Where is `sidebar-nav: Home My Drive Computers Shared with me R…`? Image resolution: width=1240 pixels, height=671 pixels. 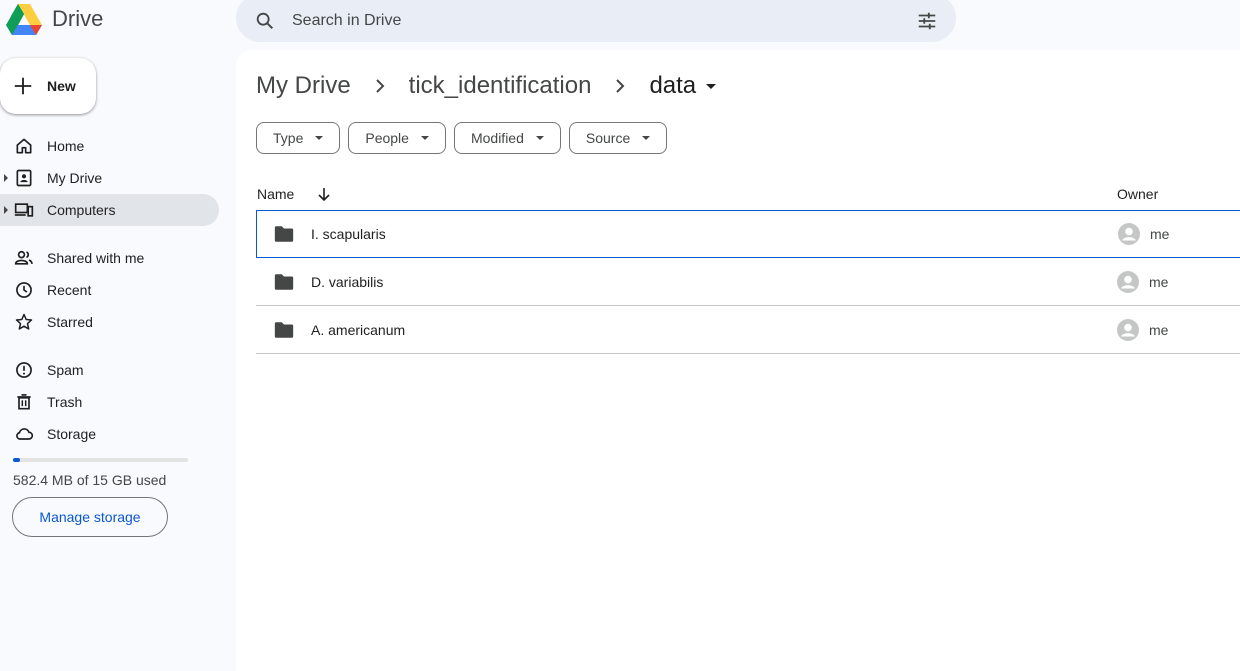 sidebar-nav: Home My Drive Computers Shared with me R… is located at coordinates (110, 290).